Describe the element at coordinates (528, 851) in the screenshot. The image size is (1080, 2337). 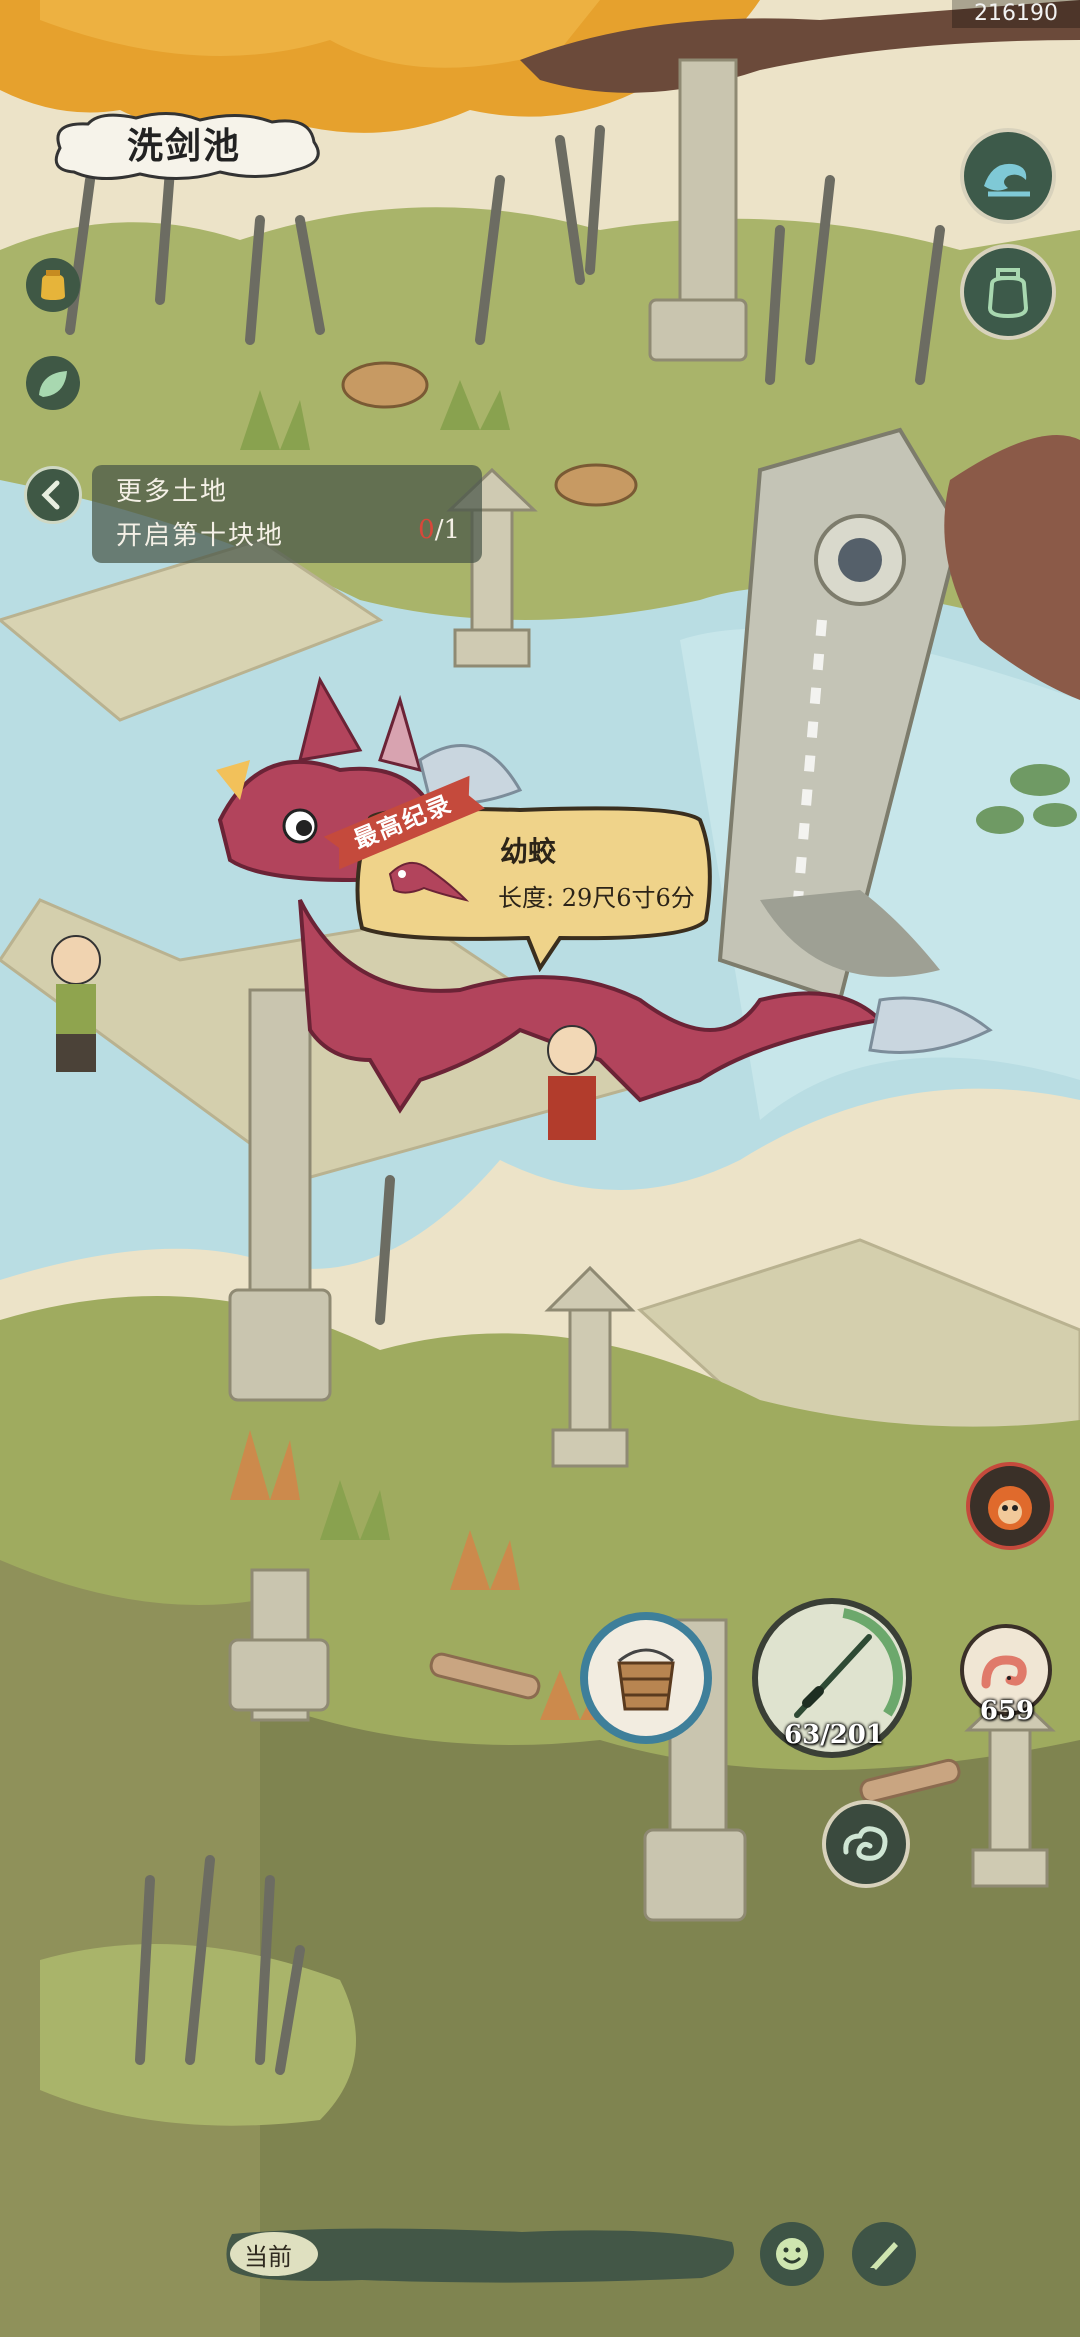
I see `creature-name: 幼蛟` at that location.